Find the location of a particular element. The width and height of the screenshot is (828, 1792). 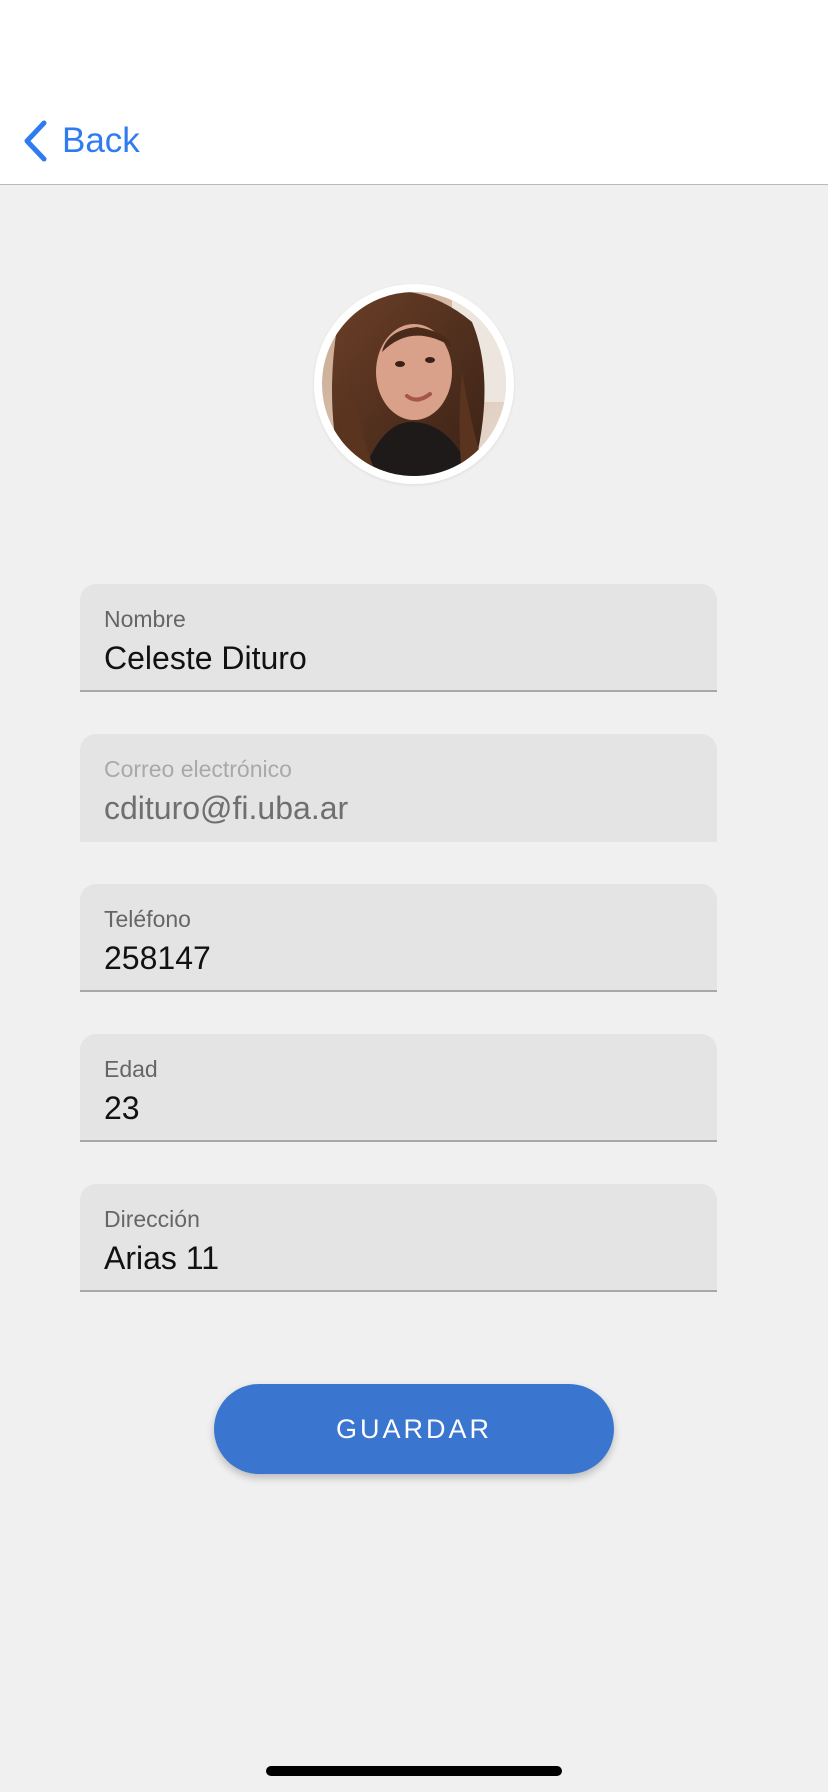

back-button: Back is located at coordinates (81, 141).